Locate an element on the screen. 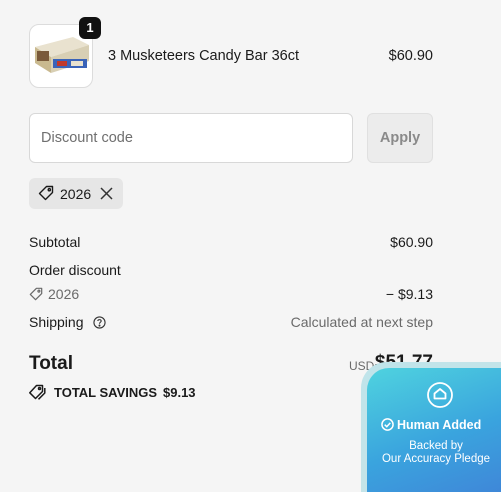 The image size is (501, 492). shipping-label: Shipping is located at coordinates (56, 322).